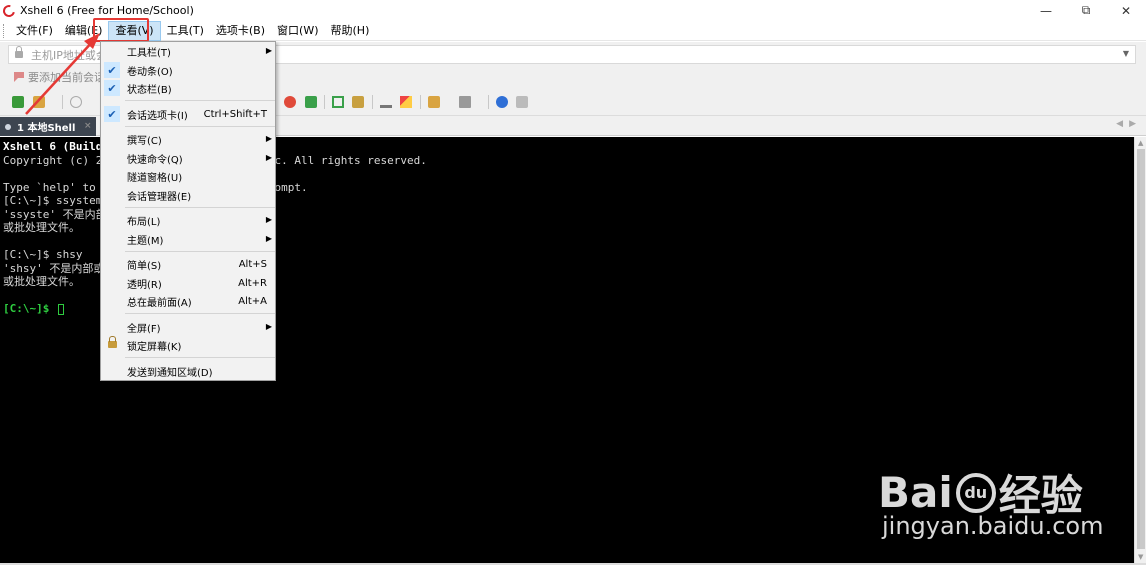 This screenshot has width=1146, height=565. I want to click on view-menu-simple: 简单(S) Alt+S, so click(188, 264).